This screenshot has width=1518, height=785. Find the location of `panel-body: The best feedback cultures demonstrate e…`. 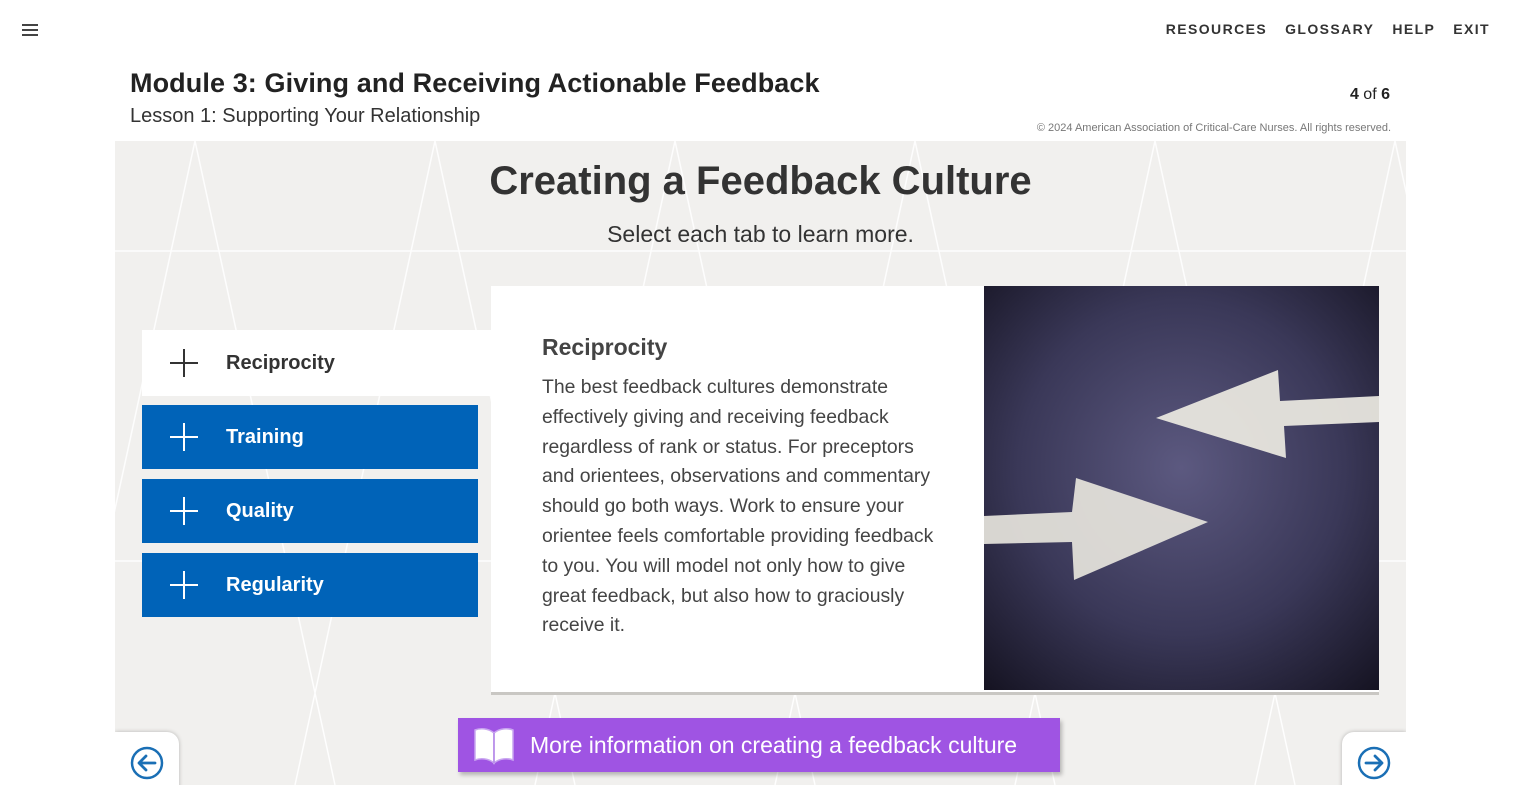

panel-body: The best feedback cultures demonstrate e… is located at coordinates (738, 506).